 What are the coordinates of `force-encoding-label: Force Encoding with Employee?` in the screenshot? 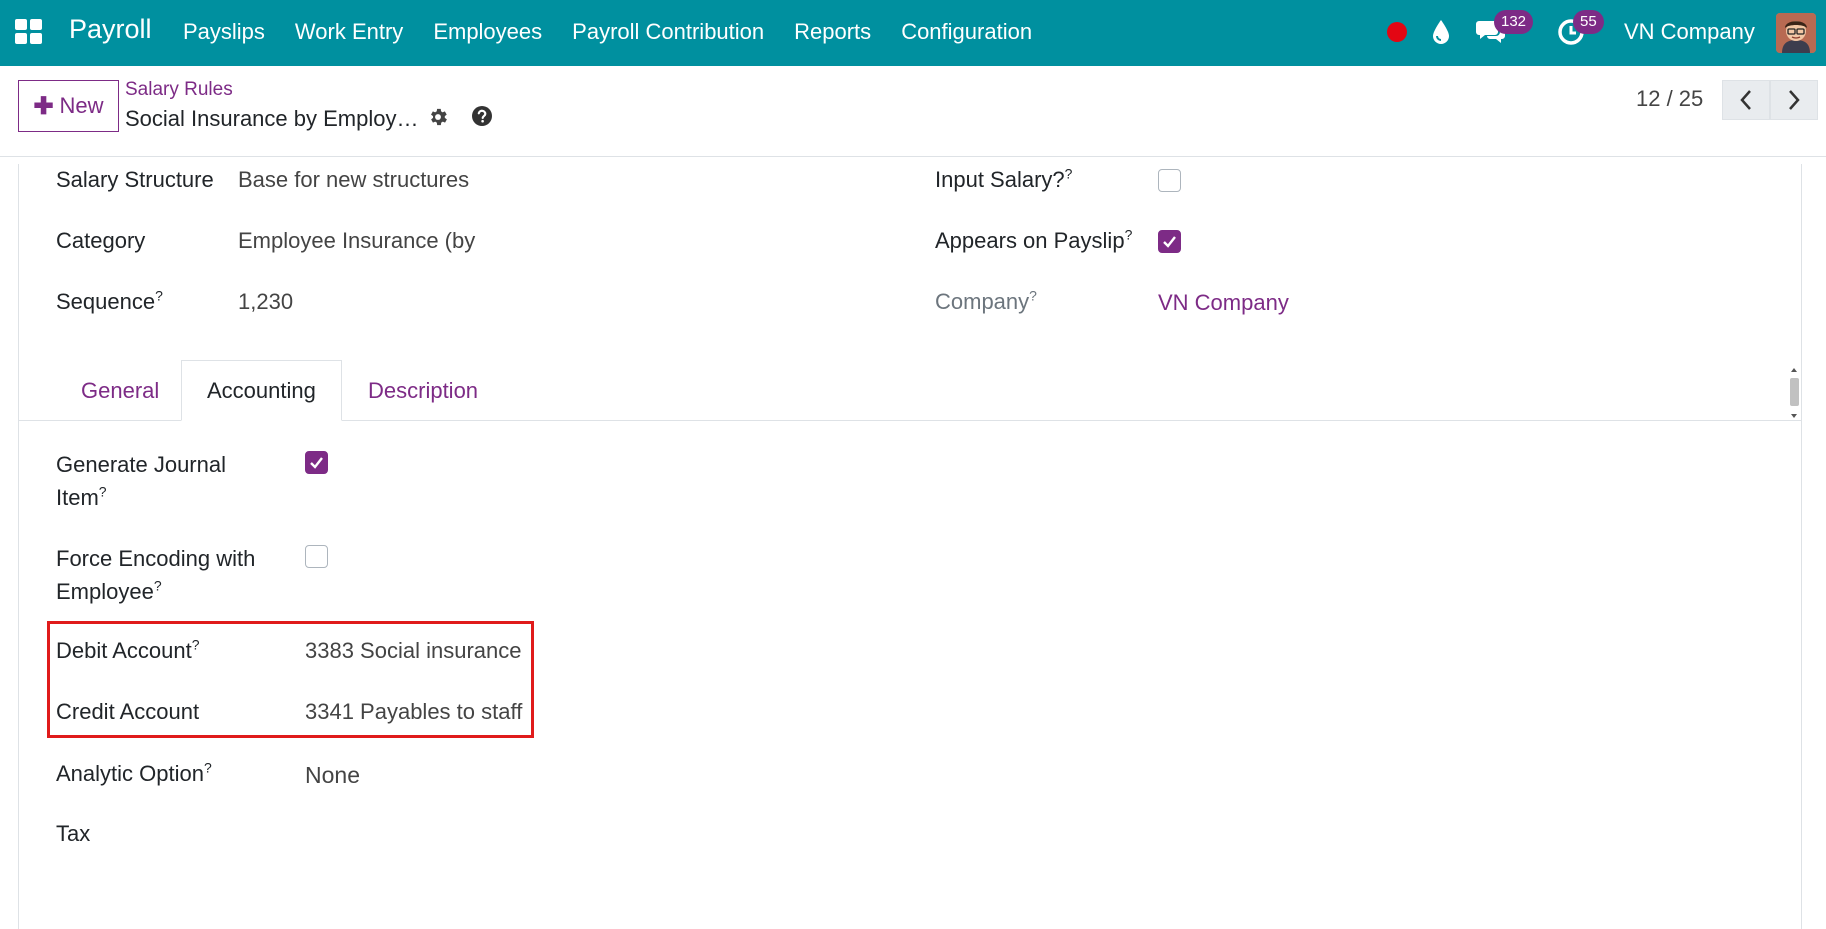 It's located at (156, 575).